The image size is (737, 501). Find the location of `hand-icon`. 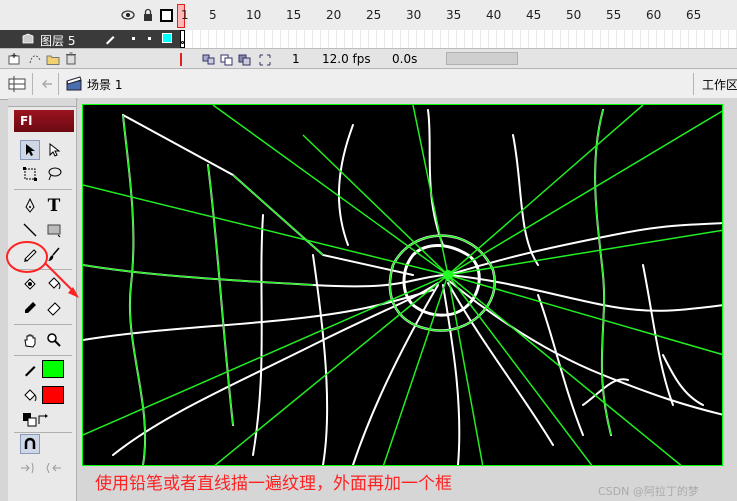

hand-icon is located at coordinates (30, 341).